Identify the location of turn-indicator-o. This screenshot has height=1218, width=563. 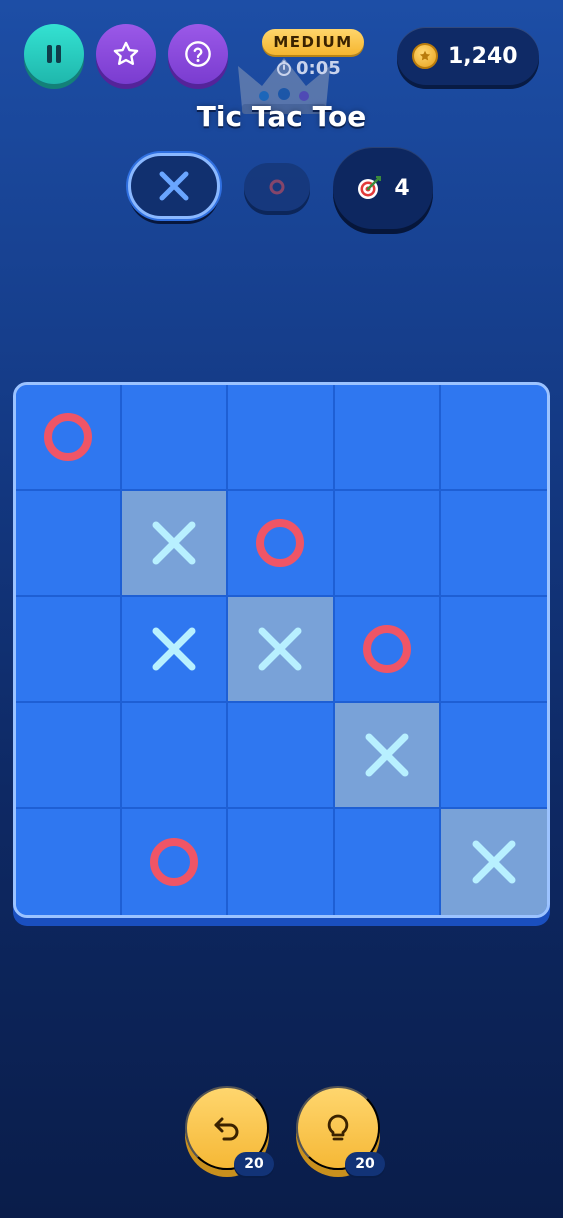
(277, 187).